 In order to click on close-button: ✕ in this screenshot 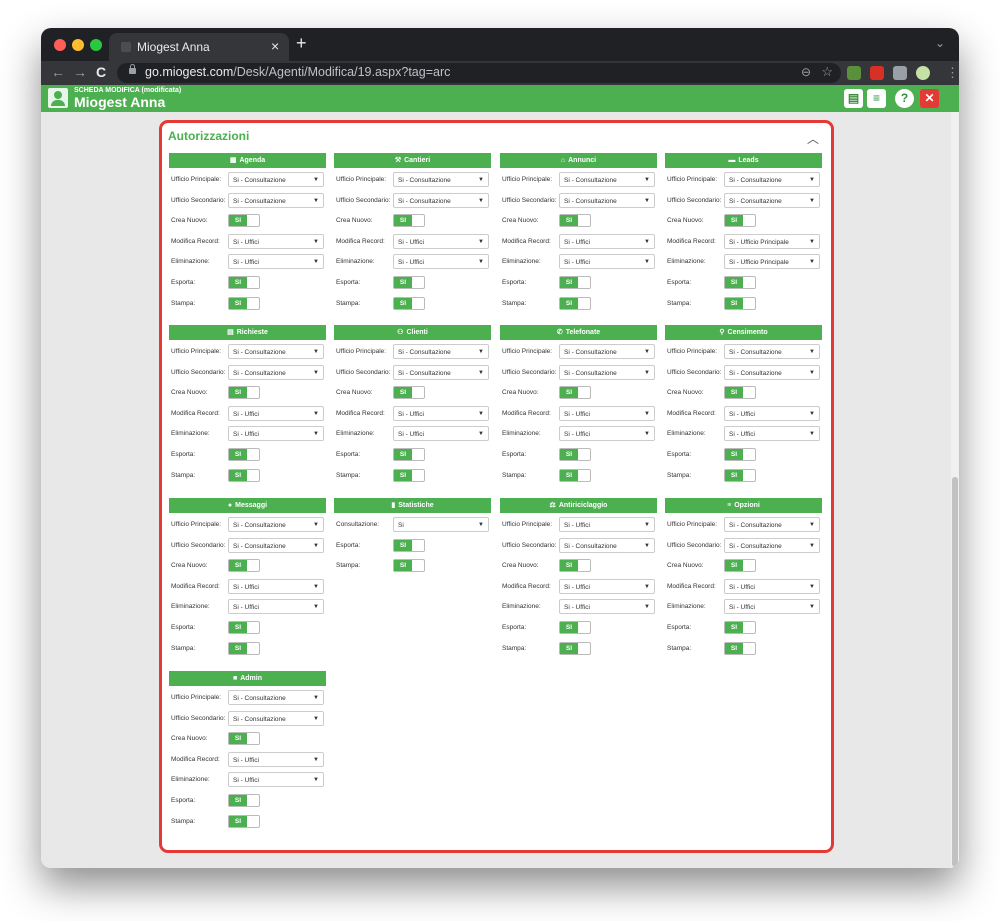, I will do `click(929, 98)`.